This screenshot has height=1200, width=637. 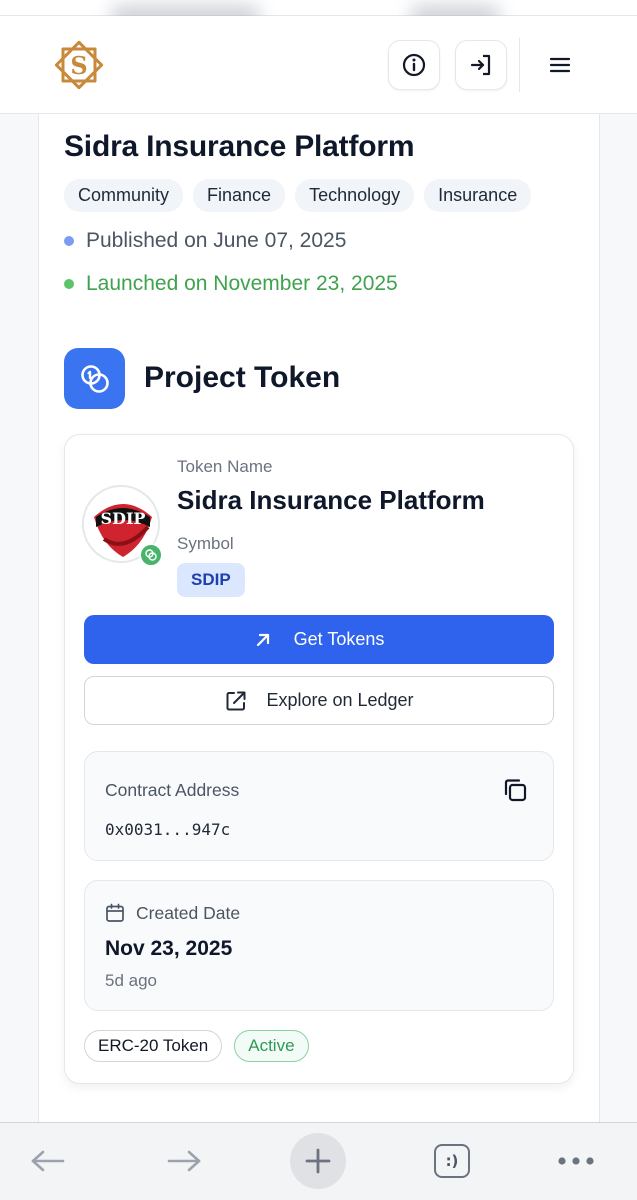 What do you see at coordinates (123, 518) in the screenshot?
I see `svg-text: SDIP` at bounding box center [123, 518].